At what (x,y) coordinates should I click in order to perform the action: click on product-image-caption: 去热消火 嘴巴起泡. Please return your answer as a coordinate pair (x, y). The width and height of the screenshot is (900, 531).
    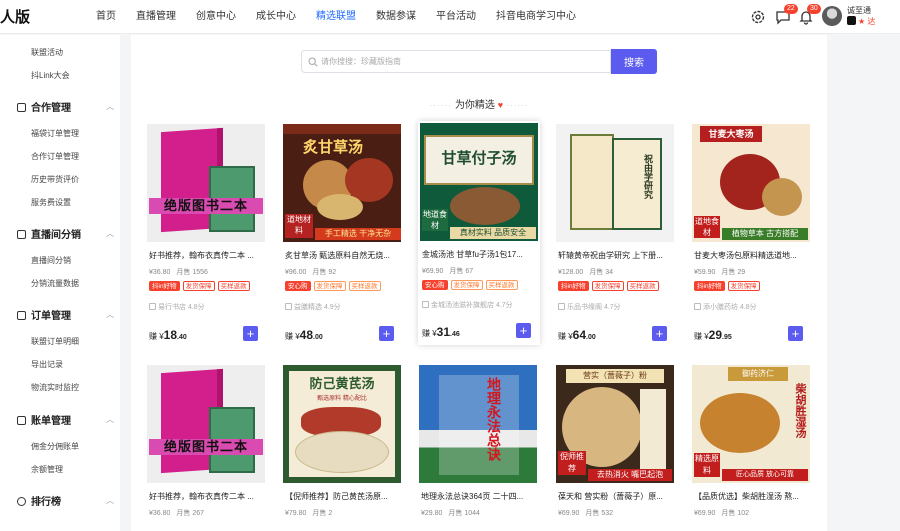
    Looking at the image, I should click on (630, 475).